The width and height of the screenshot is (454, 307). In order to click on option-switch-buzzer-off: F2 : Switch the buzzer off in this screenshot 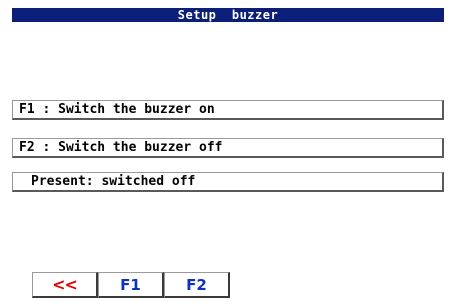, I will do `click(228, 148)`.